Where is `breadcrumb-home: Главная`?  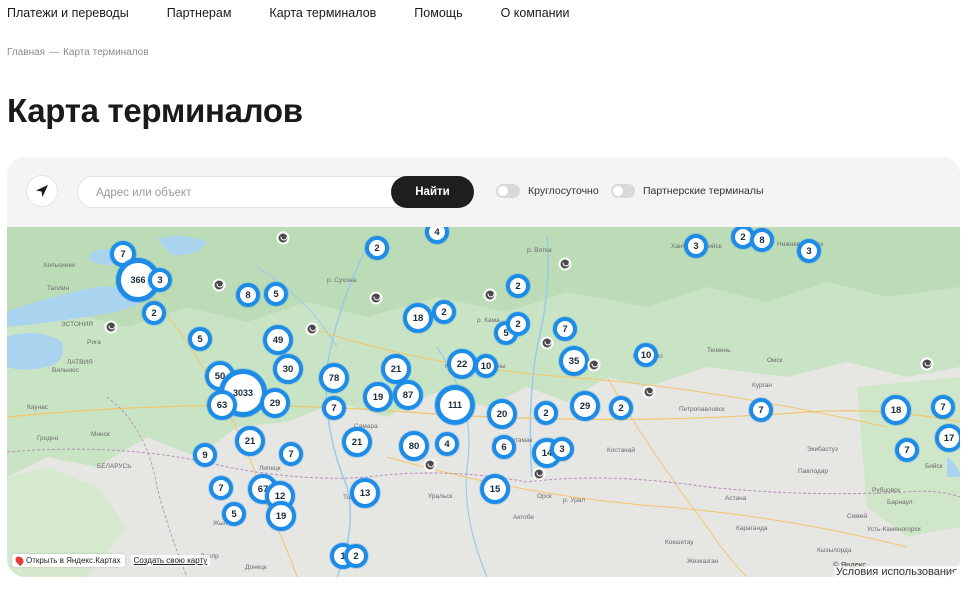
breadcrumb-home: Главная is located at coordinates (26, 52).